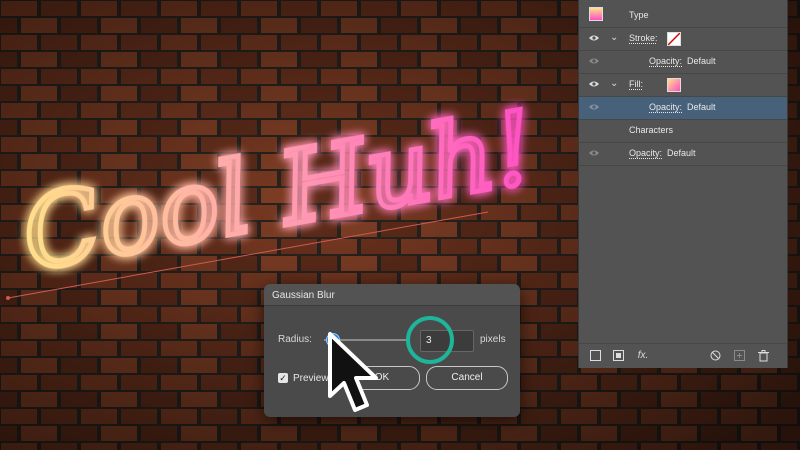  Describe the element at coordinates (683, 131) in the screenshot. I see `panel-row-characters: Characters` at that location.